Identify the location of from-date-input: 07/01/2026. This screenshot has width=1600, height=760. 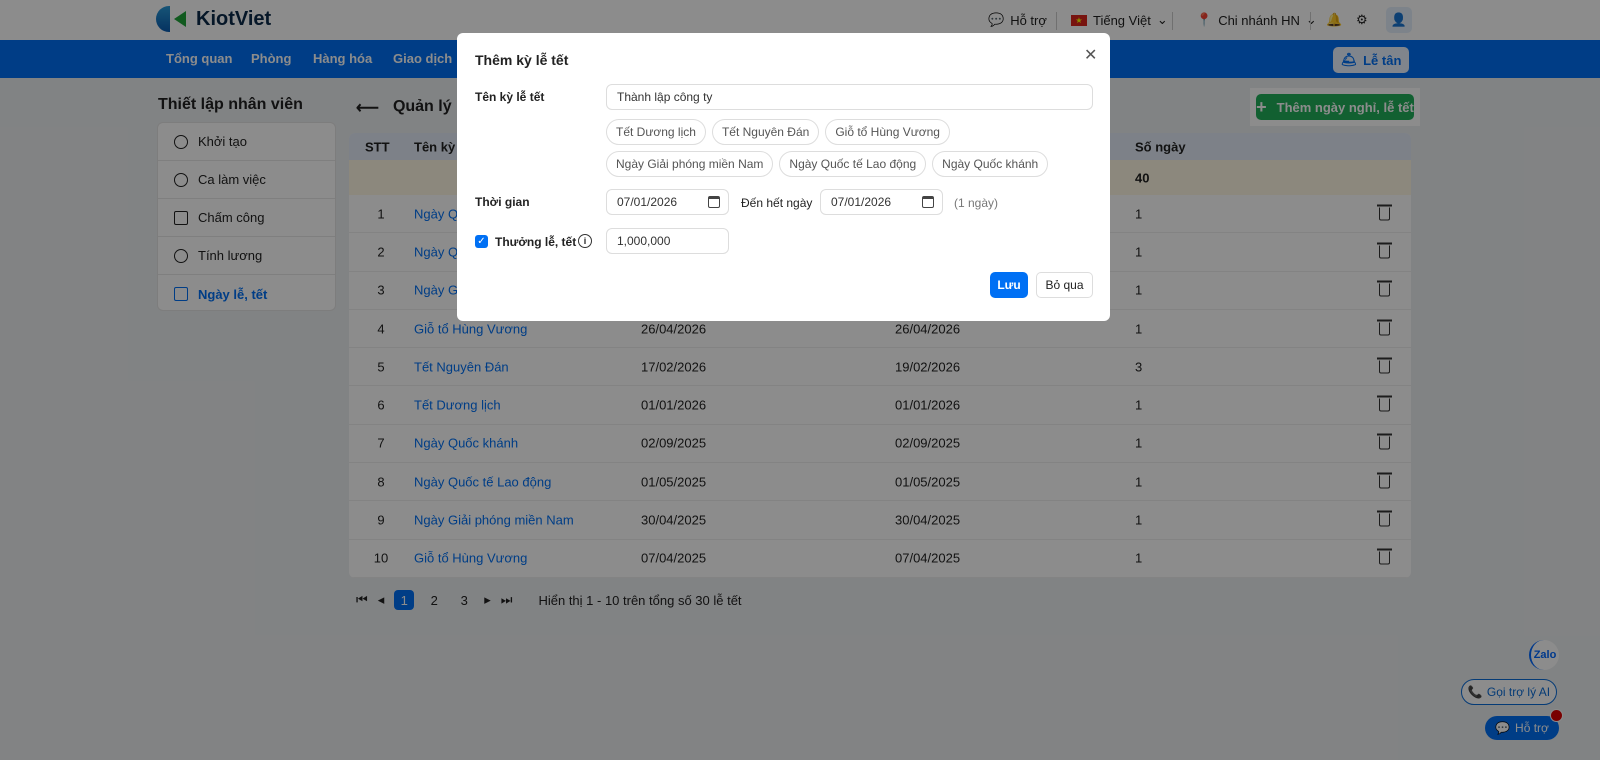
(667, 202).